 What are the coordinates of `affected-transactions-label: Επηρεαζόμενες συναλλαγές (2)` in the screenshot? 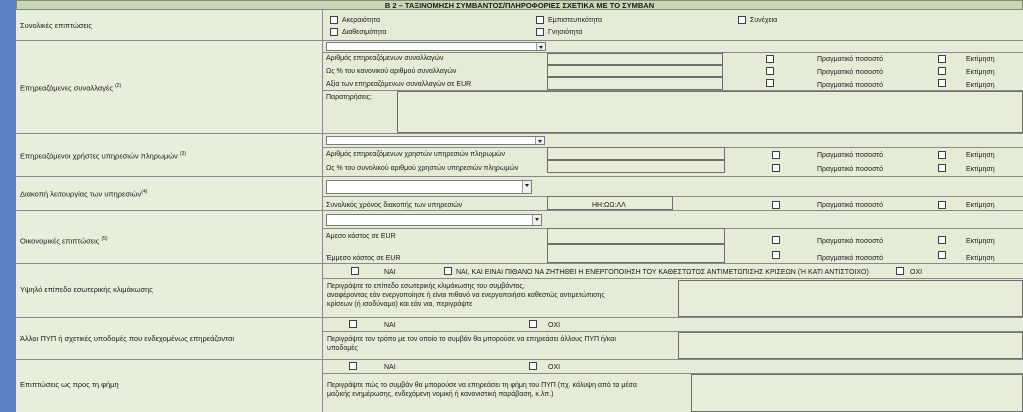 It's located at (71, 88).